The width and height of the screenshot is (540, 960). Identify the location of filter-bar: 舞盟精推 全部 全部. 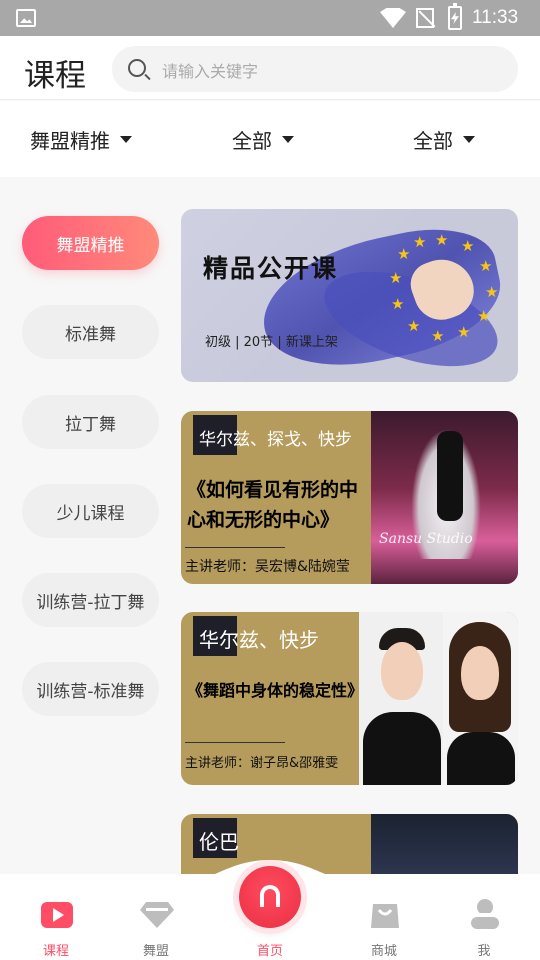
(270, 139).